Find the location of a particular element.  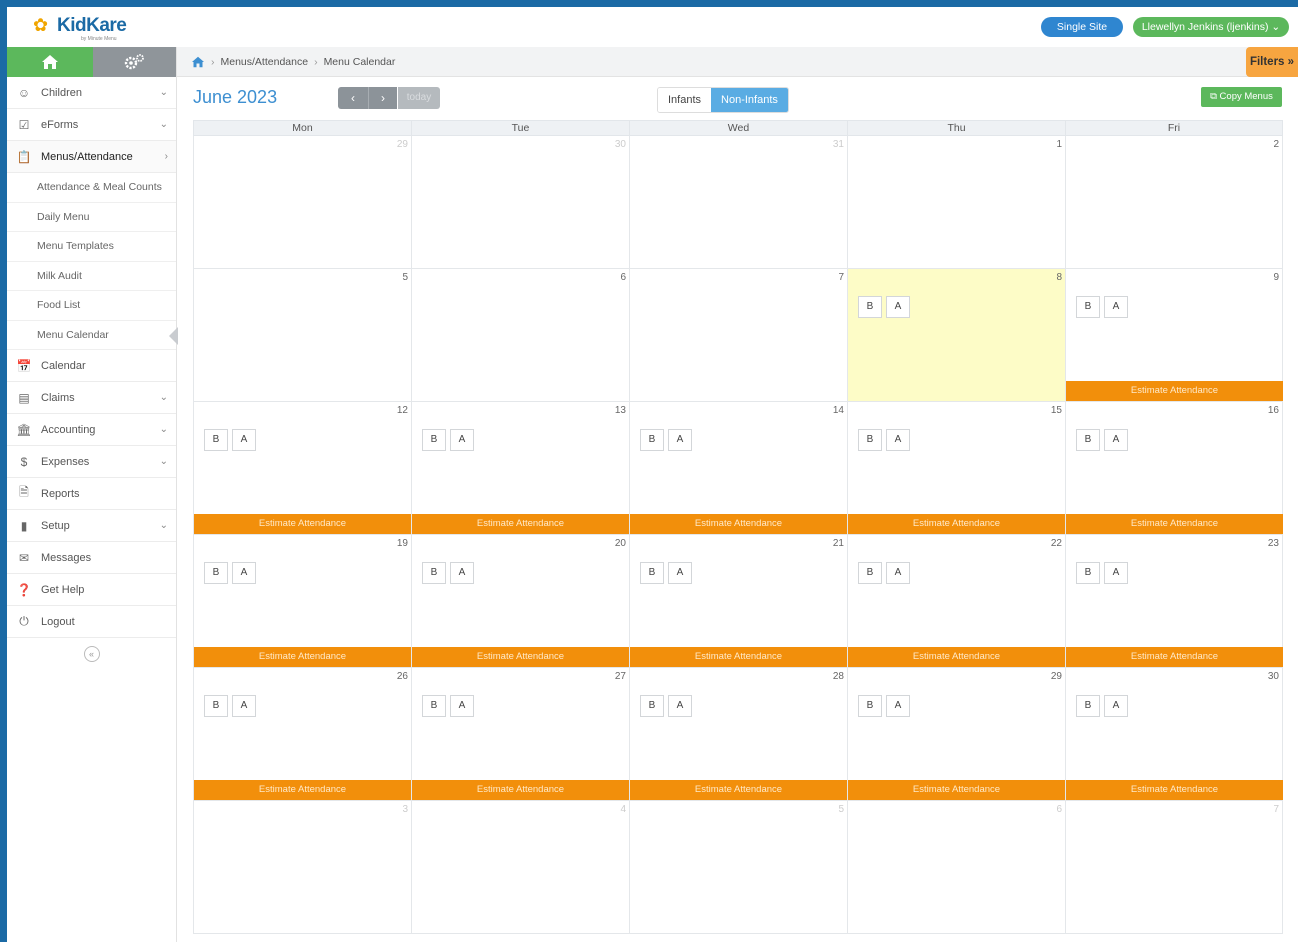

sidebar-item-calendar: 📅 Calendar is located at coordinates (91, 366).